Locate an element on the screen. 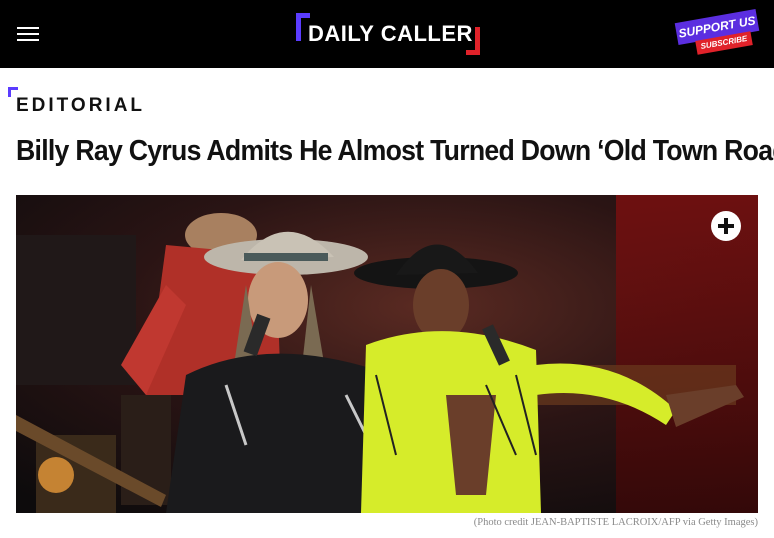 The width and height of the screenshot is (774, 538). top-navigation-bar: DAILY CALLER SUPPORT US SUBSCRIBE is located at coordinates (387, 34).